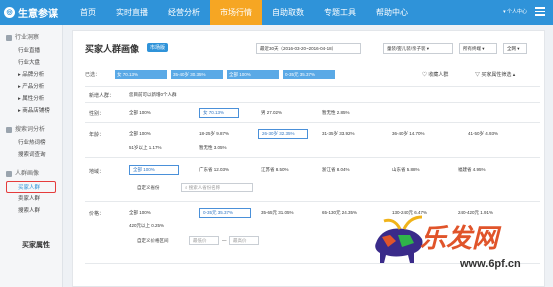 This screenshot has height=287, width=553. I want to click on price-option: 35-65元 31.05%, so click(277, 213).